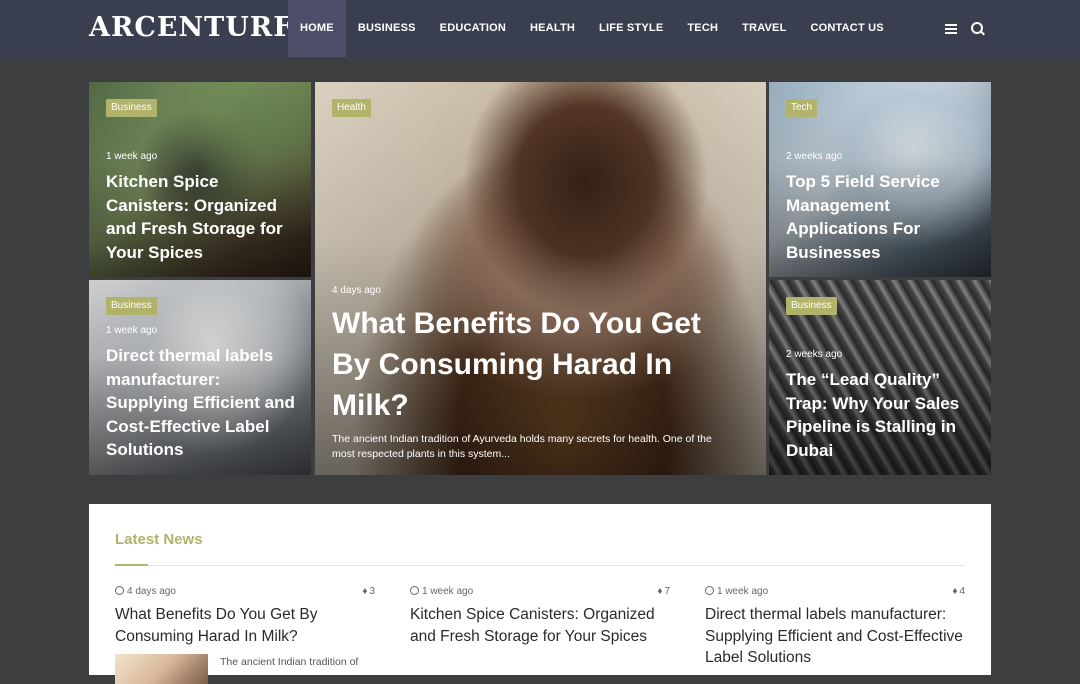 The height and width of the screenshot is (684, 1080). Describe the element at coordinates (289, 662) in the screenshot. I see `news-excerpt: The ancient Indian tradition of` at that location.